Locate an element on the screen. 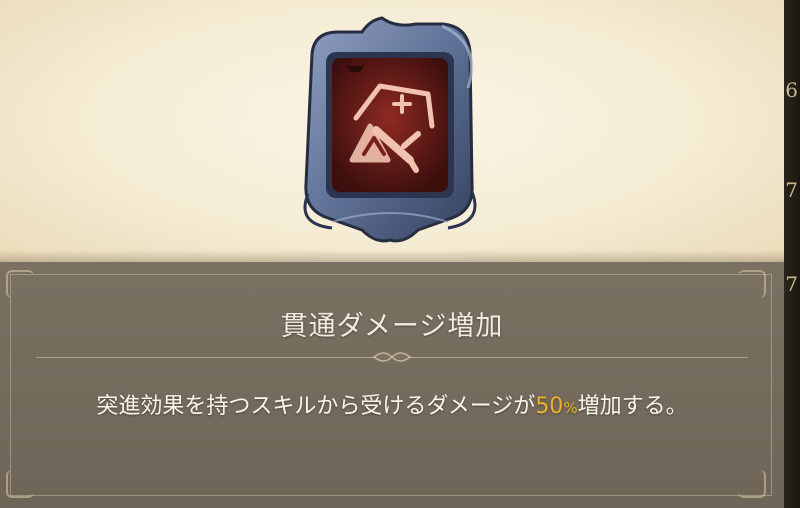  skill-badge is located at coordinates (390, 129).